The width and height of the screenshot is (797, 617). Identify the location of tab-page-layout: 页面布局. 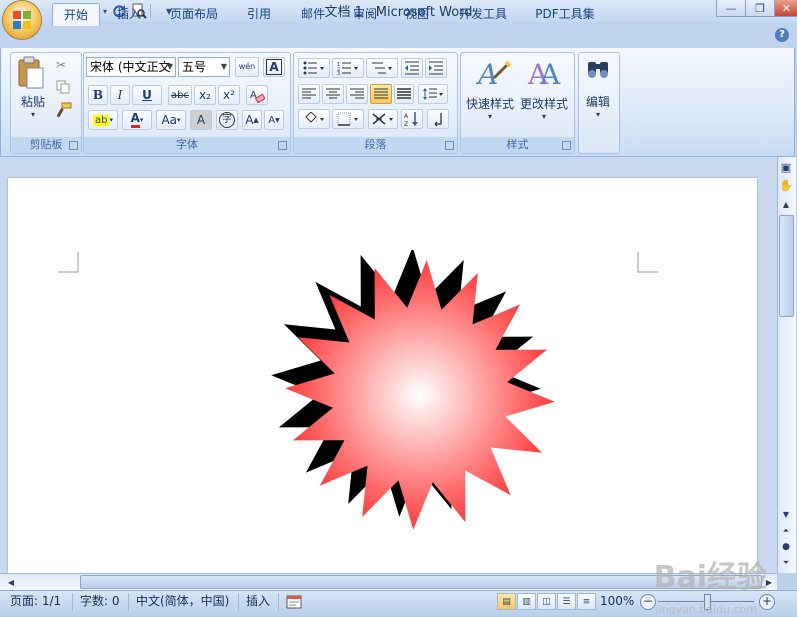
(194, 14).